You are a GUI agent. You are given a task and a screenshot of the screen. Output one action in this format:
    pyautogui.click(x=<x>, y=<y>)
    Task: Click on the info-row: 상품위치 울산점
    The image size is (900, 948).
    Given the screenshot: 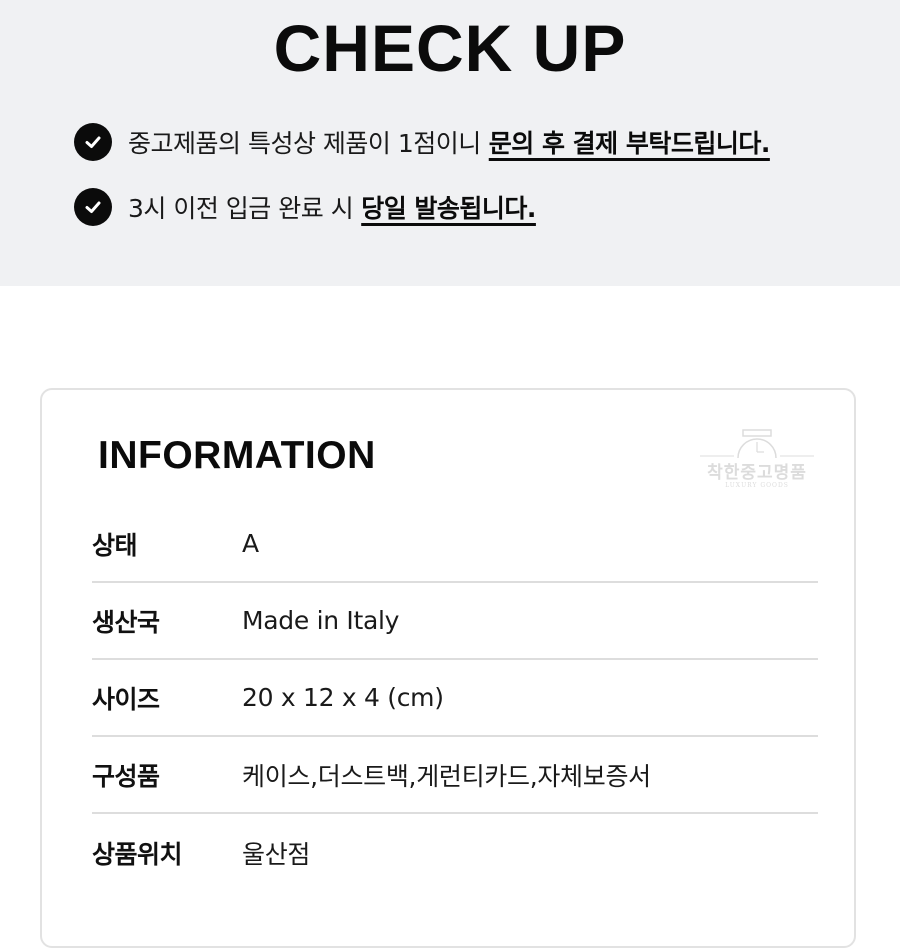 What is the action you would take?
    pyautogui.click(x=455, y=852)
    